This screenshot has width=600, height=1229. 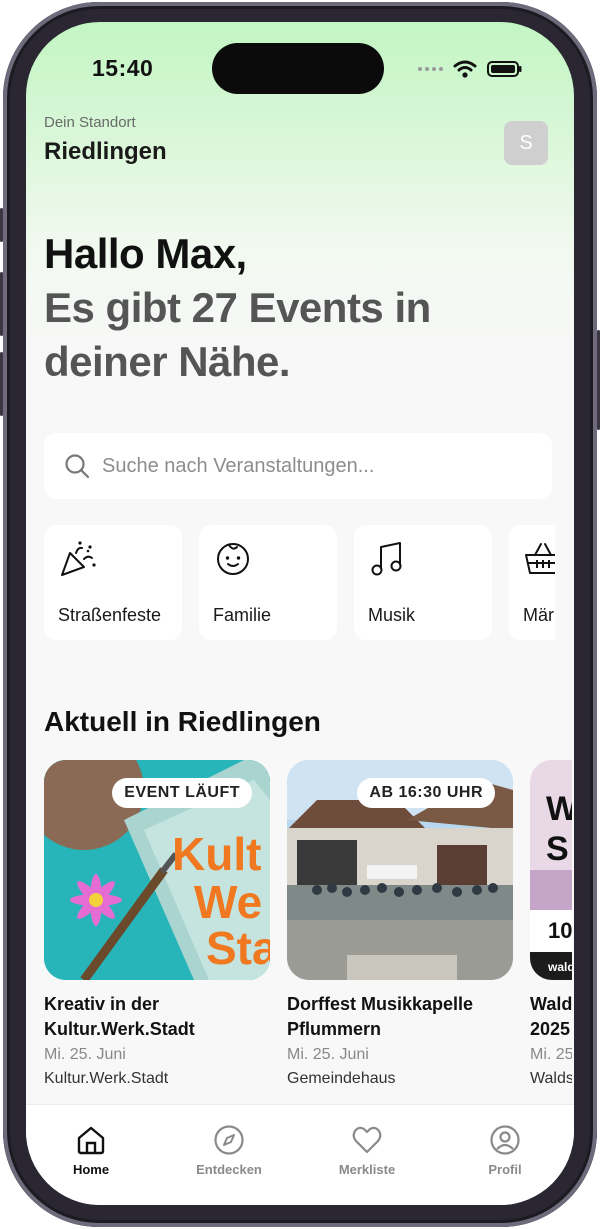 I want to click on image-text: Kult, so click(x=216, y=854).